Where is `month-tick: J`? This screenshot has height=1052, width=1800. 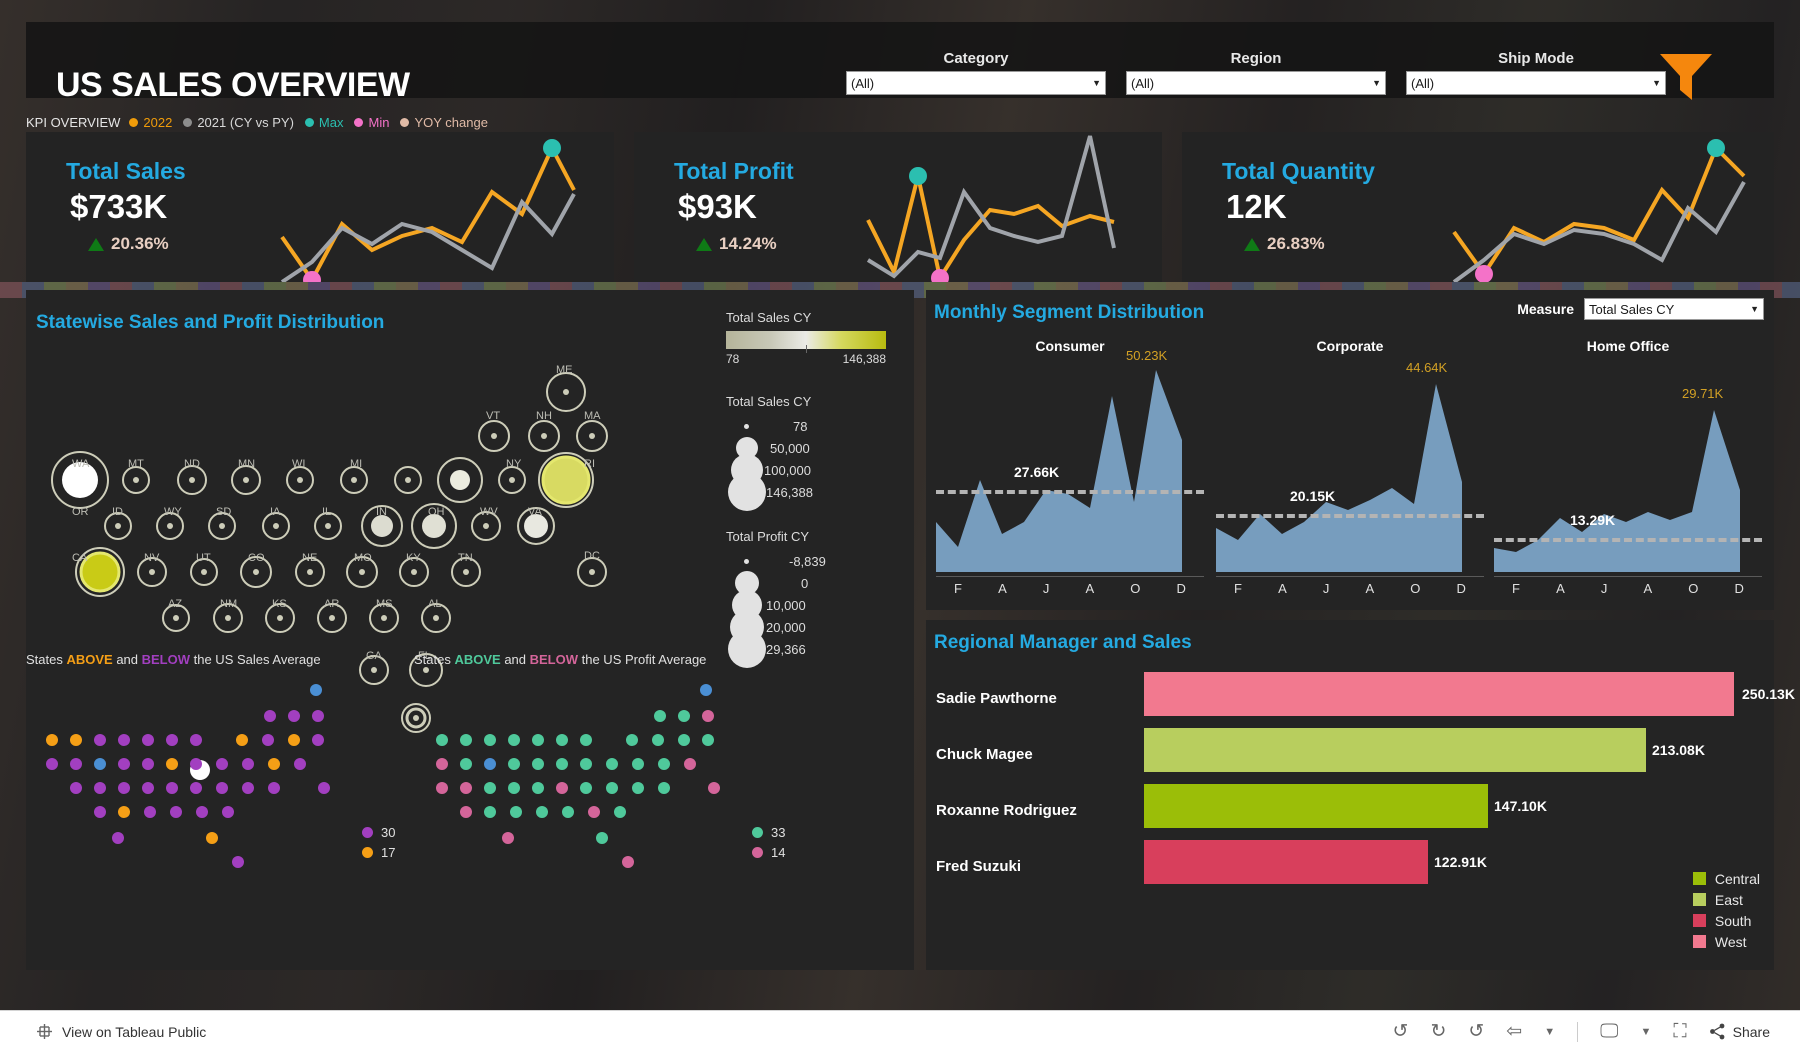 month-tick: J is located at coordinates (1604, 588).